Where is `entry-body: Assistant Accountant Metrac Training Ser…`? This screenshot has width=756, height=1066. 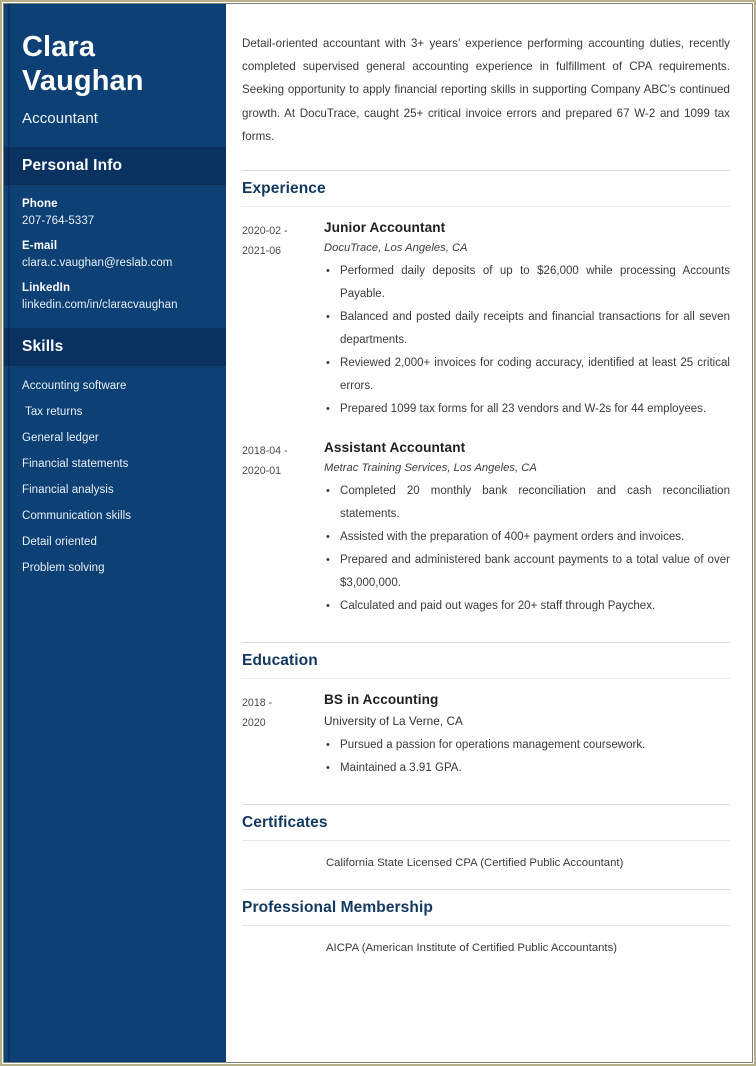 entry-body: Assistant Accountant Metrac Training Ser… is located at coordinates (525, 532).